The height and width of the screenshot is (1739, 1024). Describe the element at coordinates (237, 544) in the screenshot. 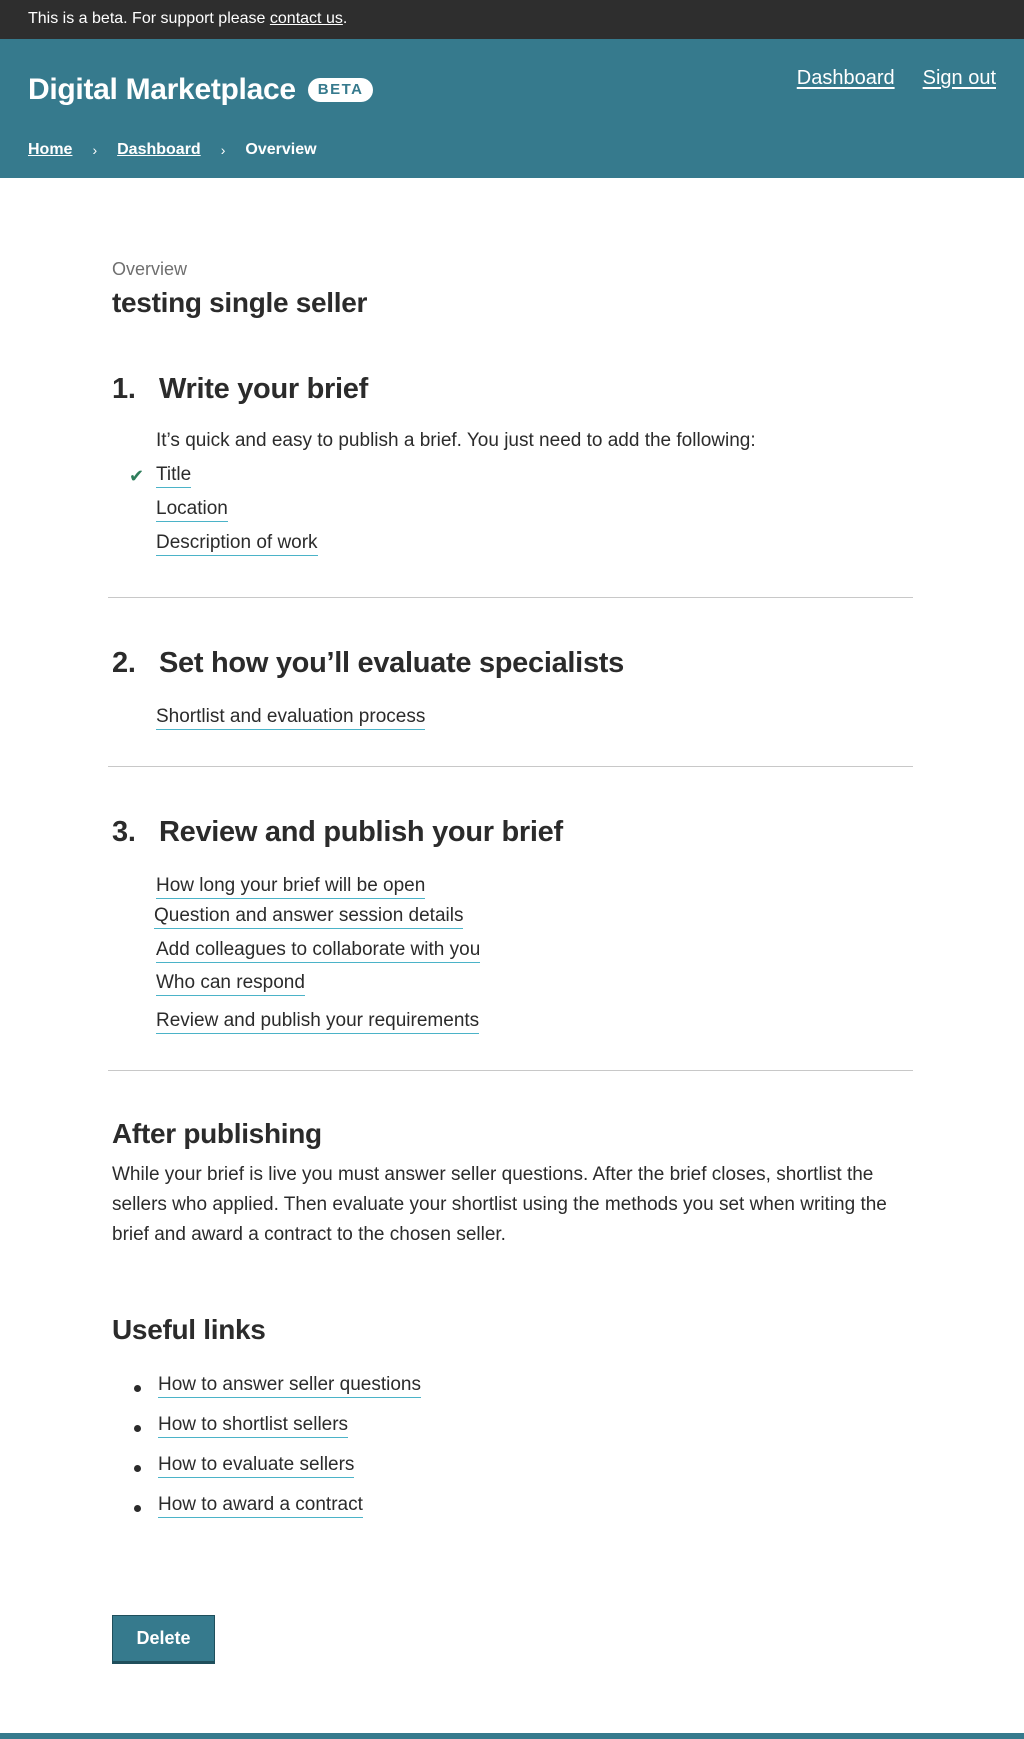

I see `step-1-link-description: Description of work` at that location.